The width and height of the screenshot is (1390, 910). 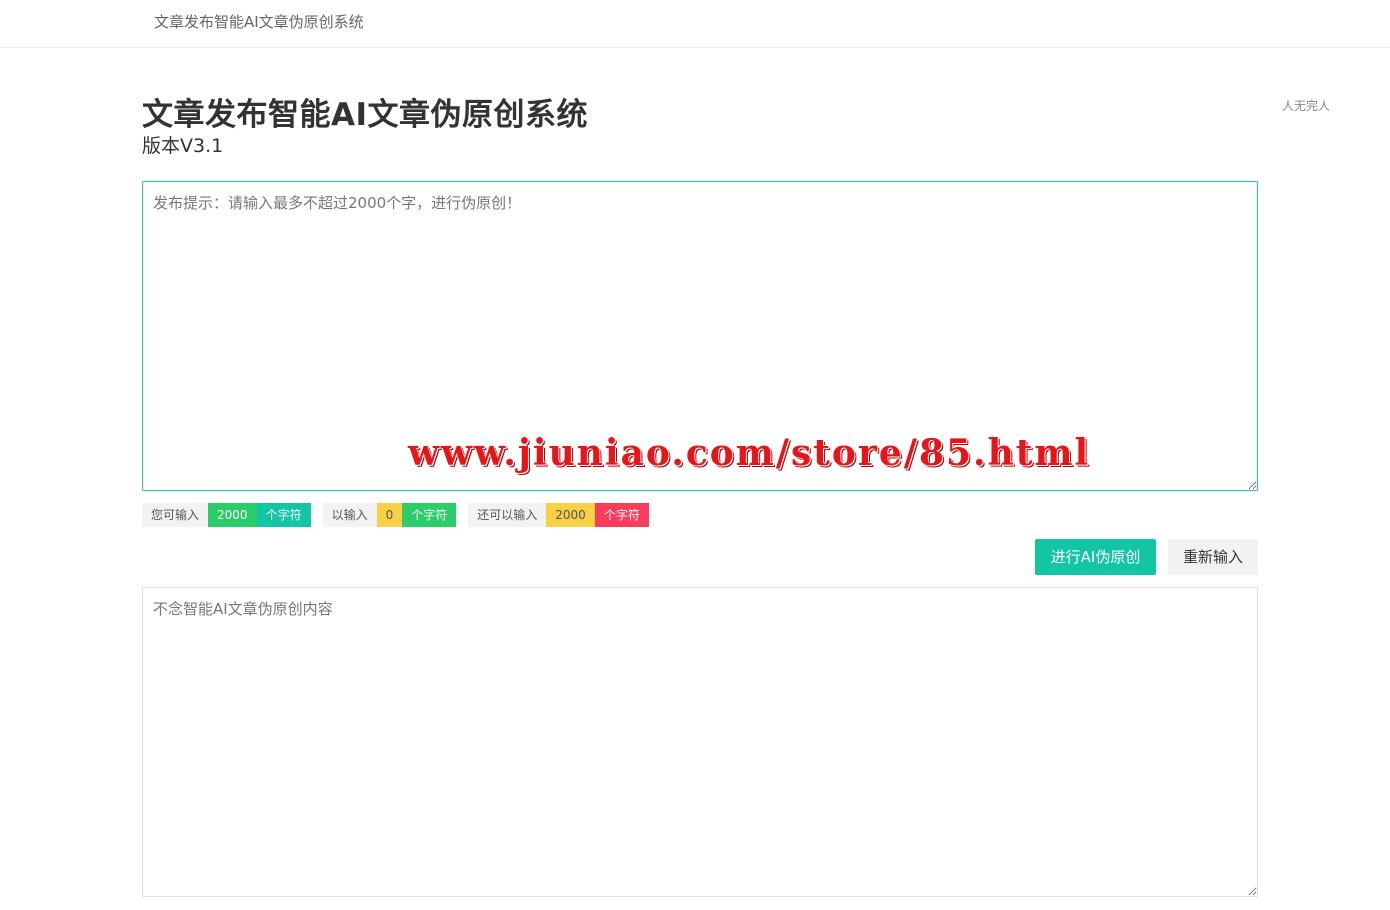 What do you see at coordinates (259, 22) in the screenshot?
I see `navbar-brand: 文章发布智能AI文章伪原创系统` at bounding box center [259, 22].